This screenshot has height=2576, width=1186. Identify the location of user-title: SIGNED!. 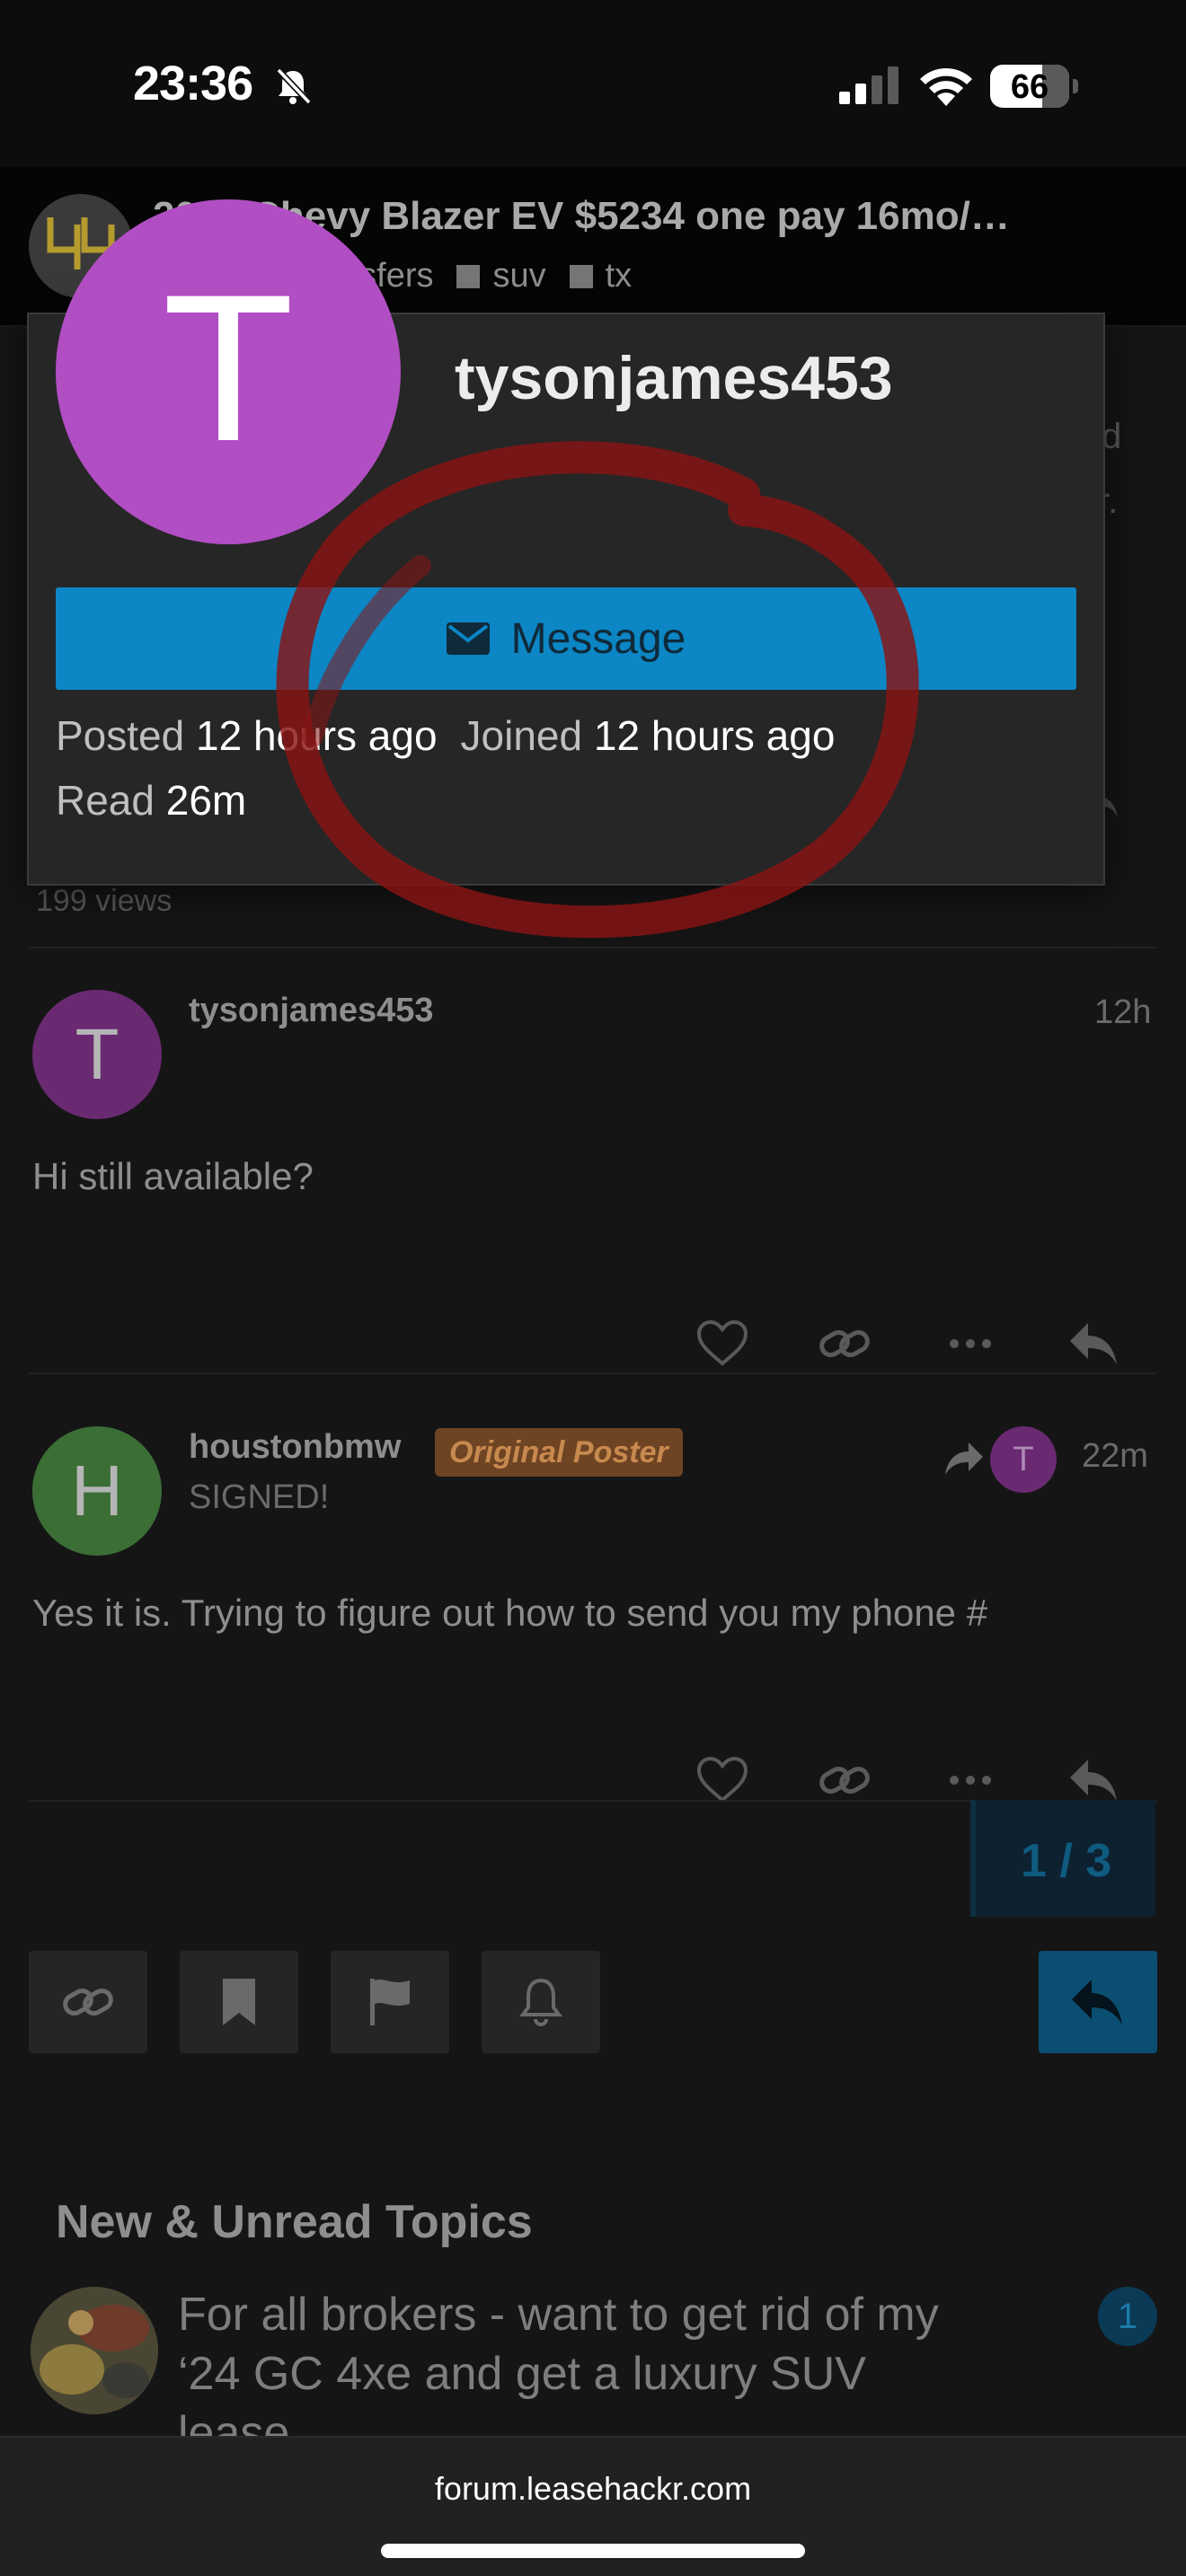
(259, 1497).